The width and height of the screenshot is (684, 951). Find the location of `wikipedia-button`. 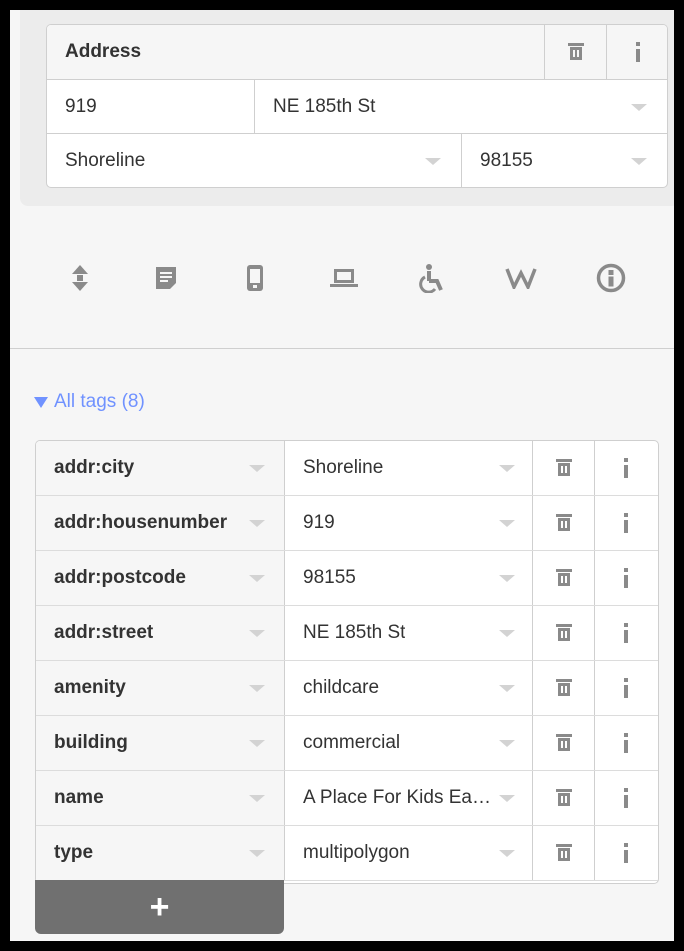

wikipedia-button is located at coordinates (521, 278).